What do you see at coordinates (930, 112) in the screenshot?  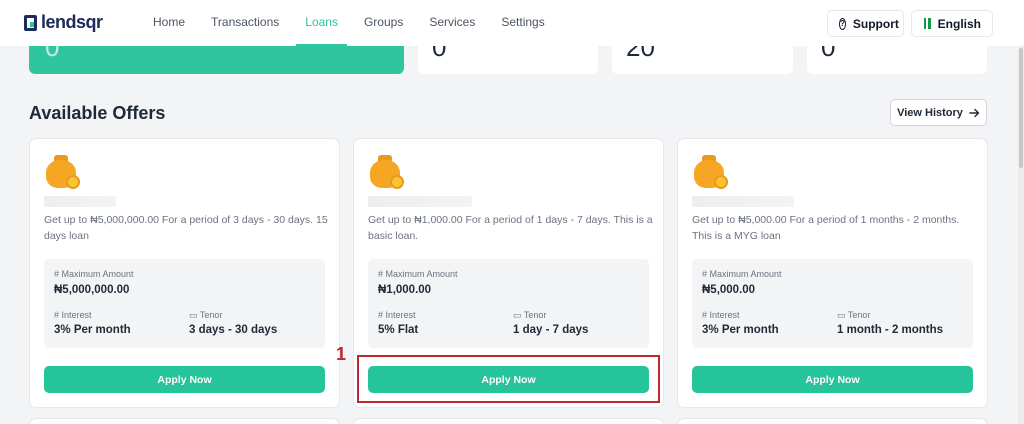 I see `view-history-label: View History` at bounding box center [930, 112].